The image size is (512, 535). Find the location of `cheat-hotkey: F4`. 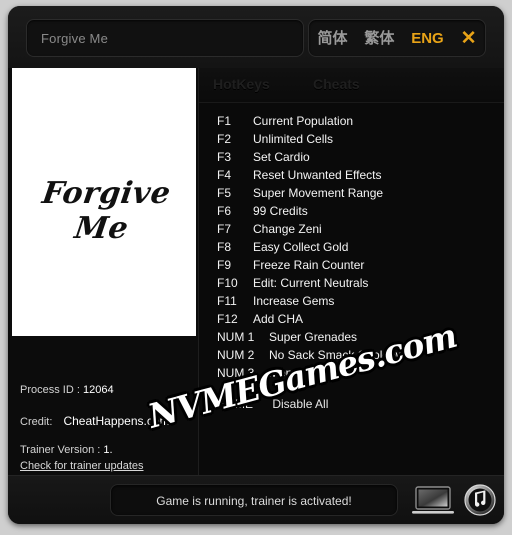

cheat-hotkey: F4 is located at coordinates (224, 175).